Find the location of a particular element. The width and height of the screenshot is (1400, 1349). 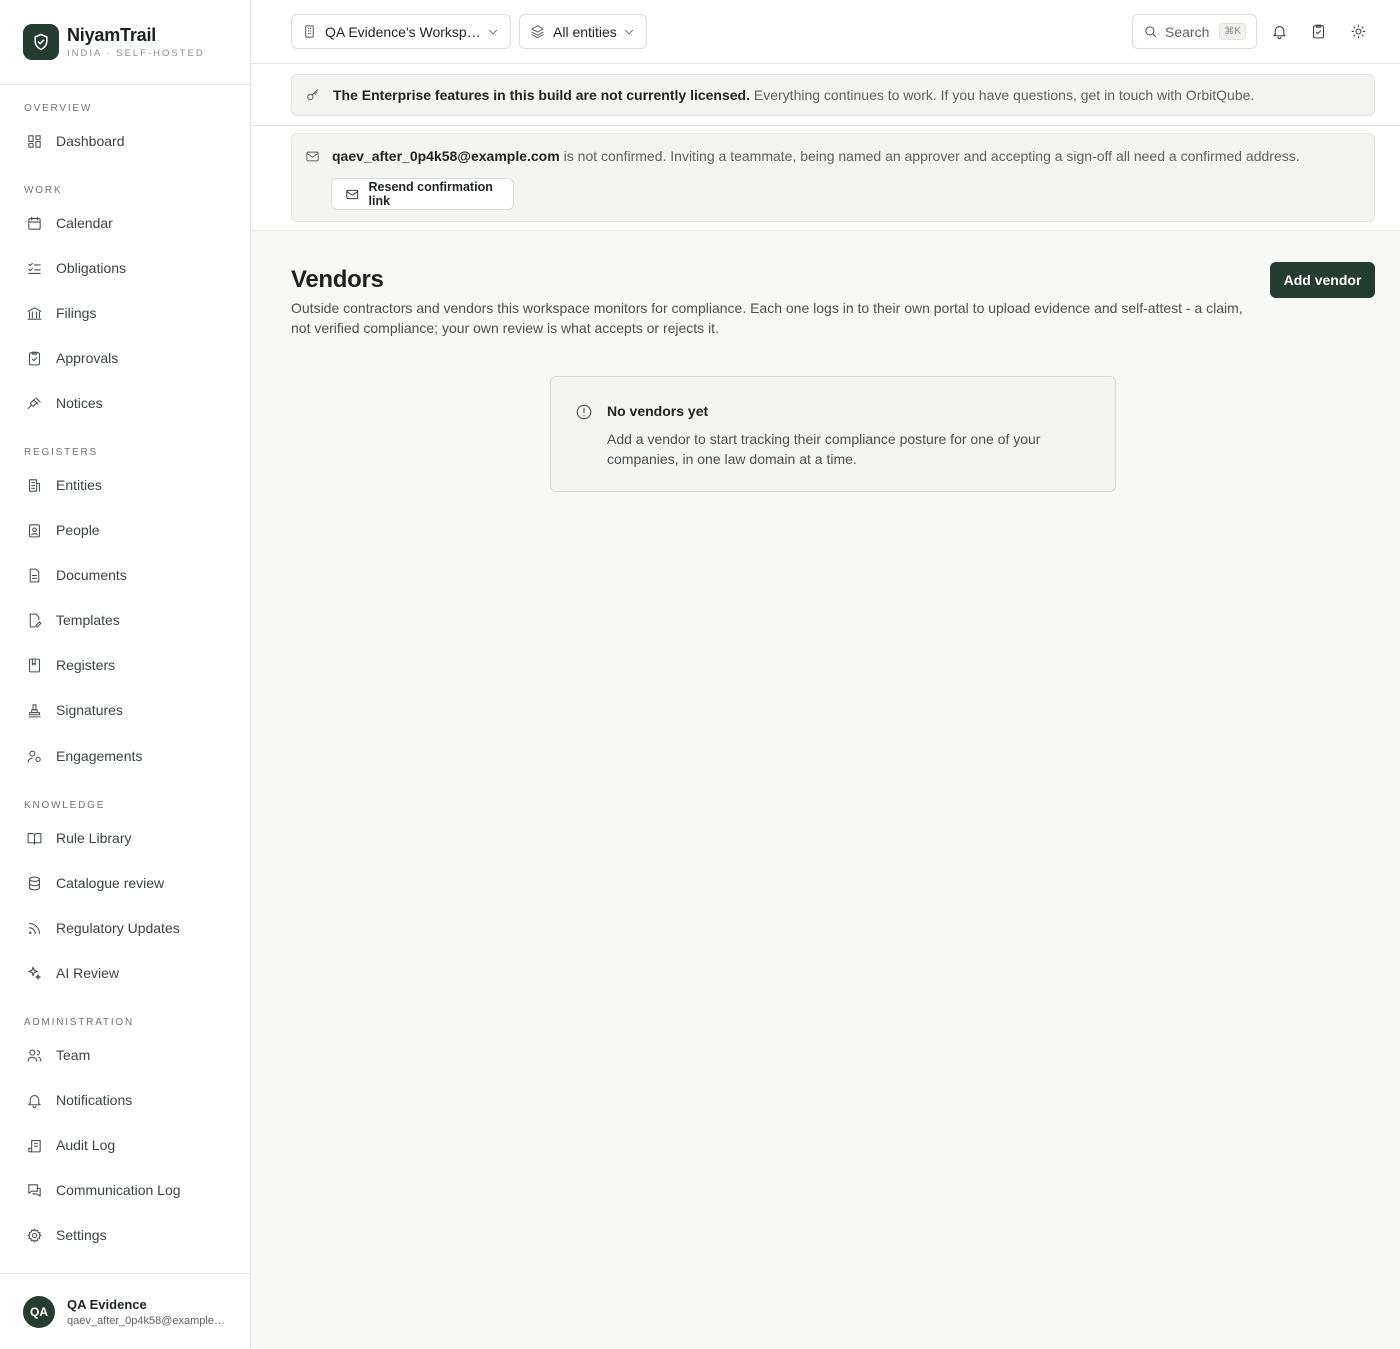

sidebar-item-team: Team is located at coordinates (129, 1055).